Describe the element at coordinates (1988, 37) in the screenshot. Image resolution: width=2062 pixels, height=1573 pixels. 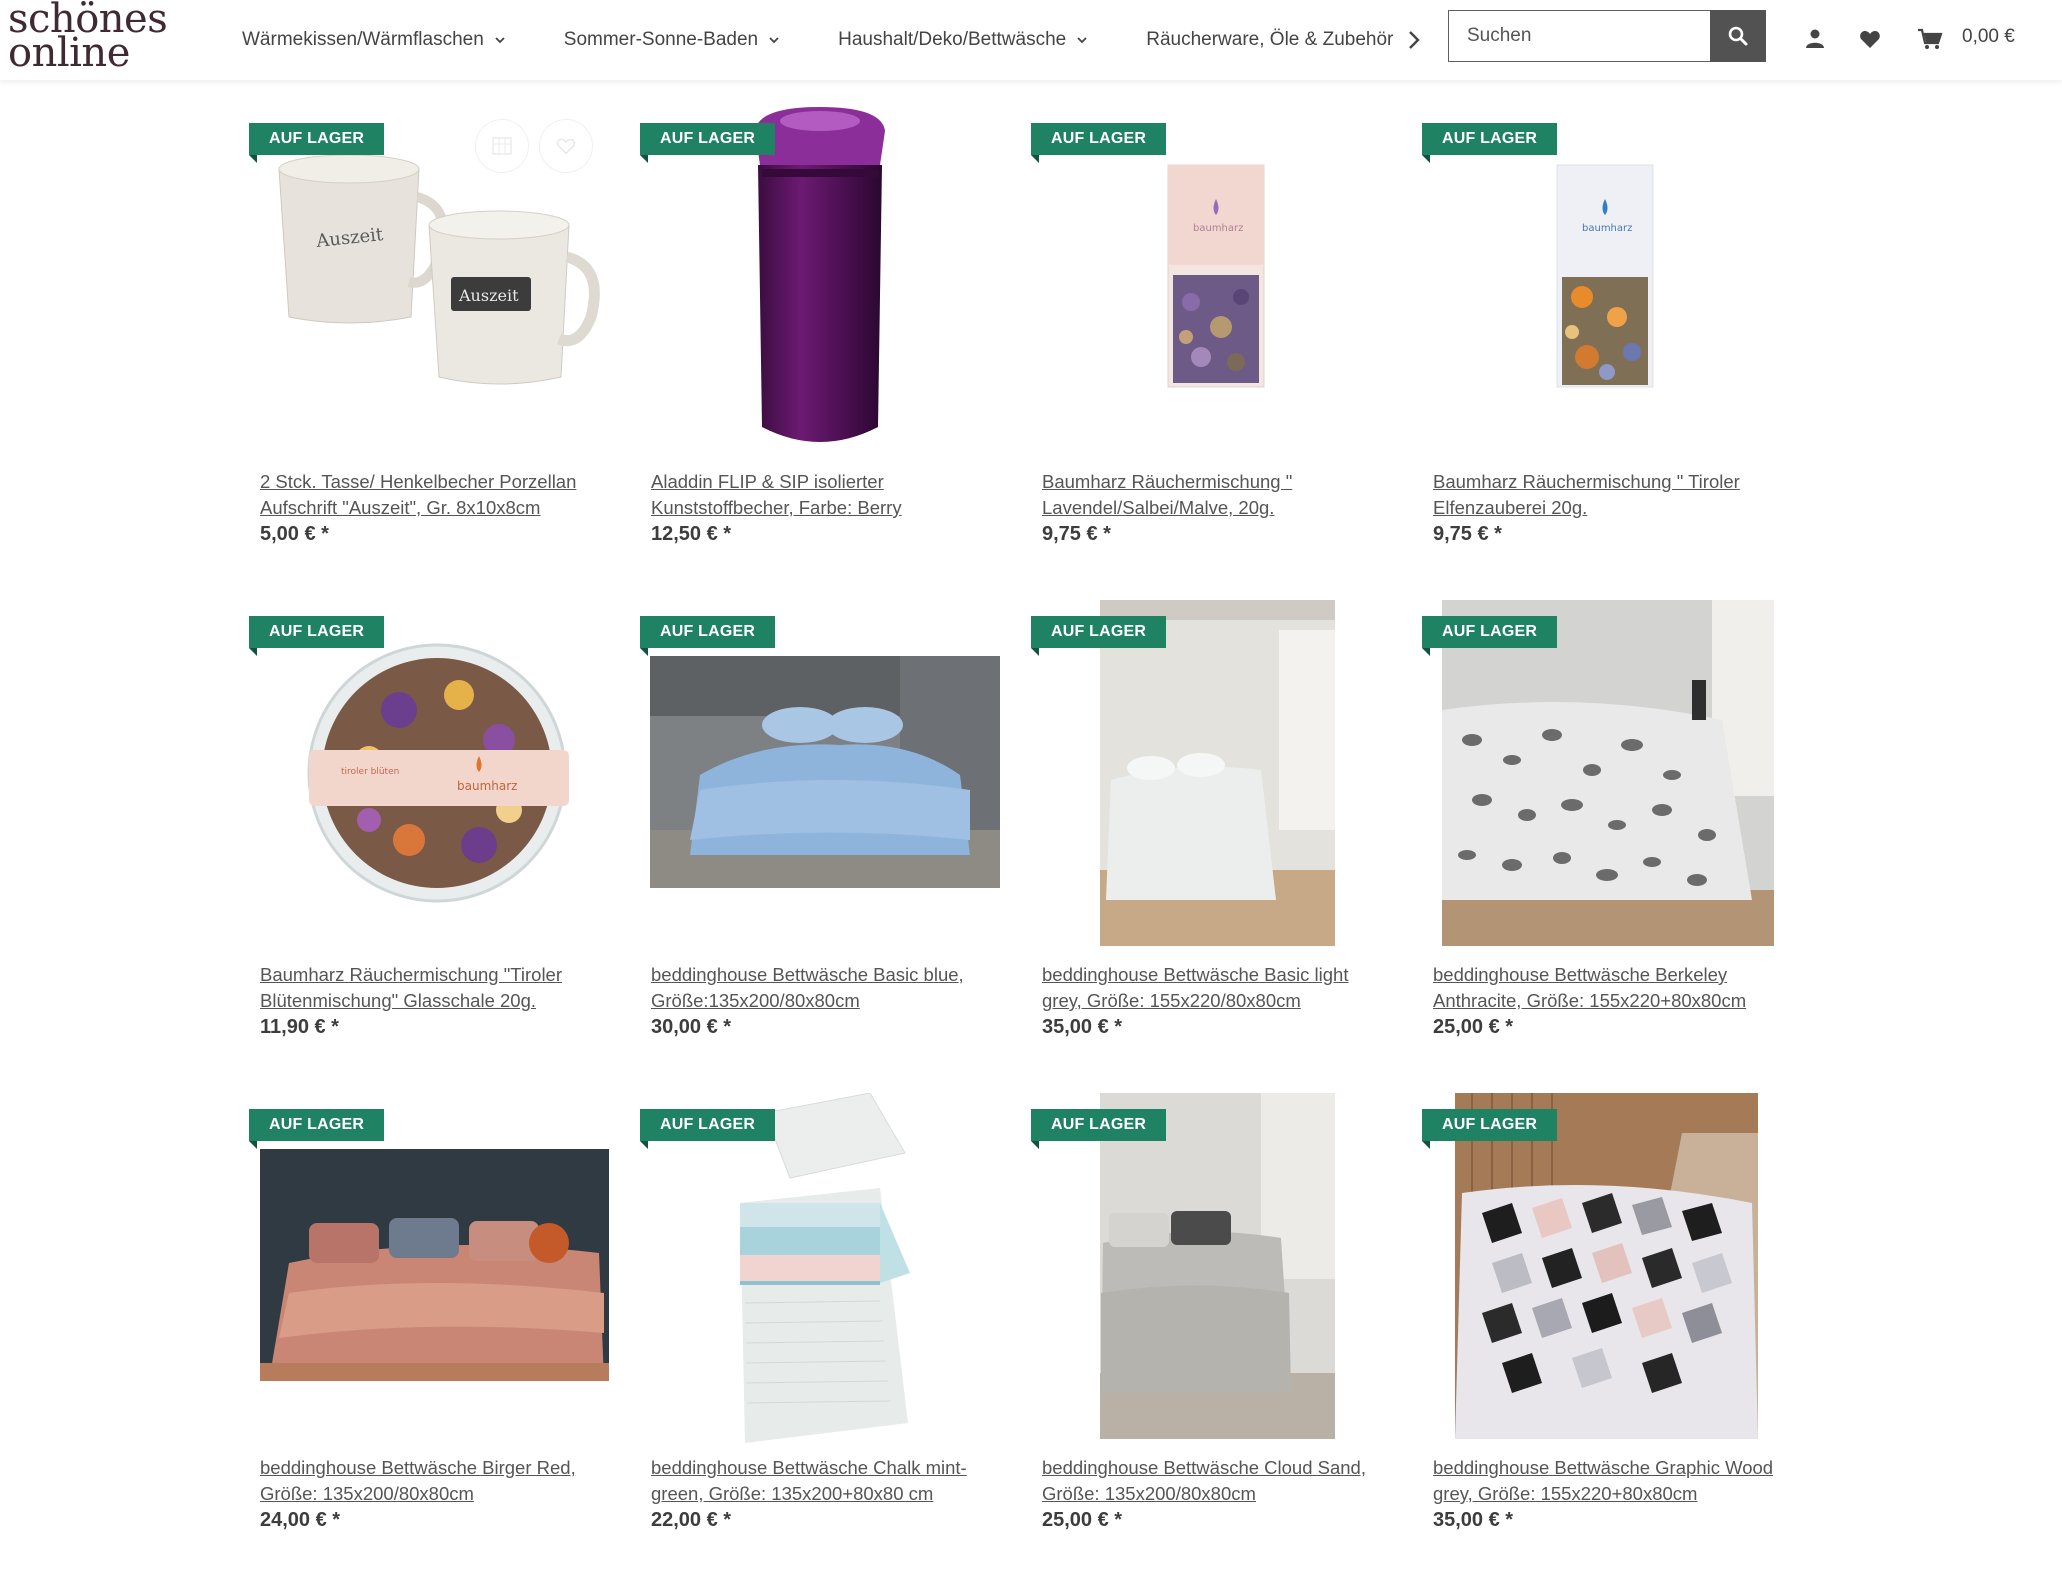
I see `cart-total: 0,00 €` at that location.